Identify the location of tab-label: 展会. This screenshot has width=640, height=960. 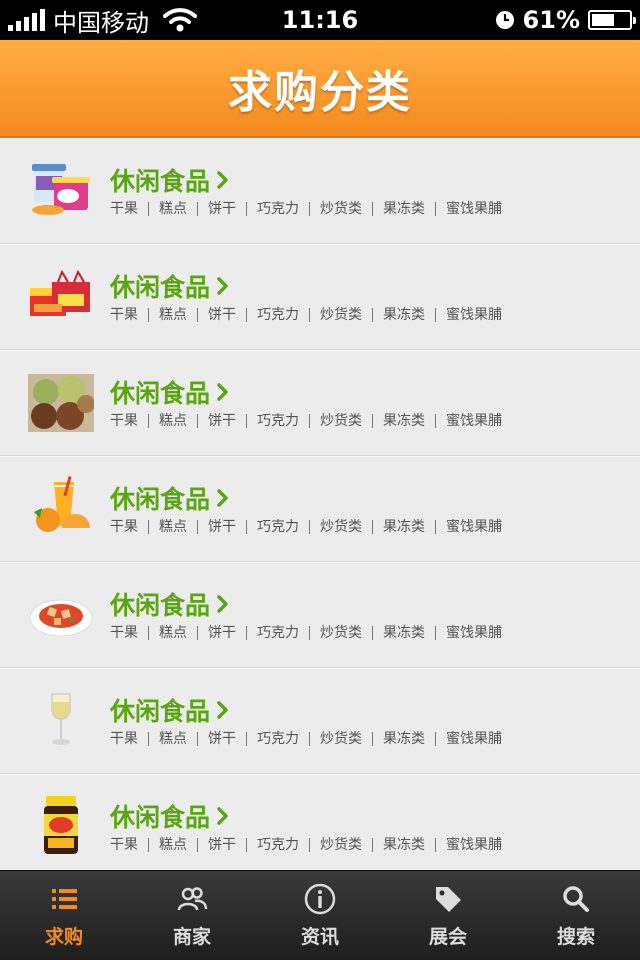
(447, 937).